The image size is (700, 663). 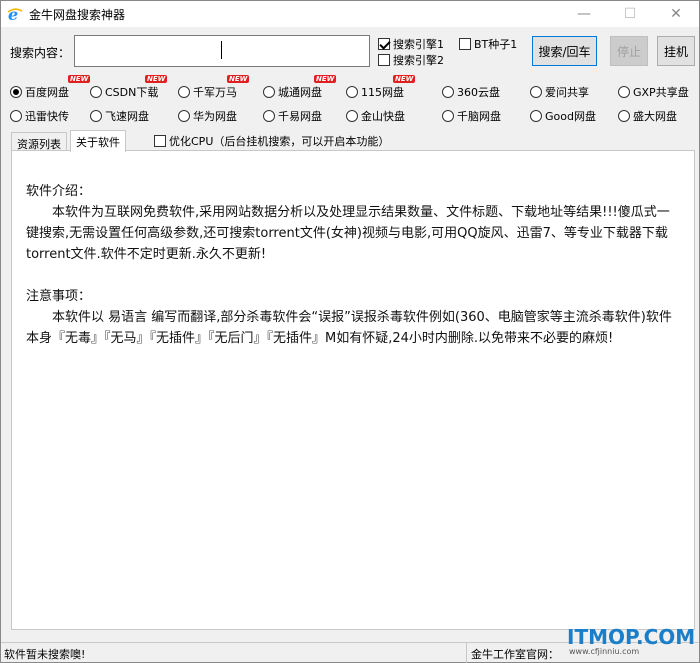 I want to click on official-site-link: 金牛工作室官网：, so click(x=515, y=654).